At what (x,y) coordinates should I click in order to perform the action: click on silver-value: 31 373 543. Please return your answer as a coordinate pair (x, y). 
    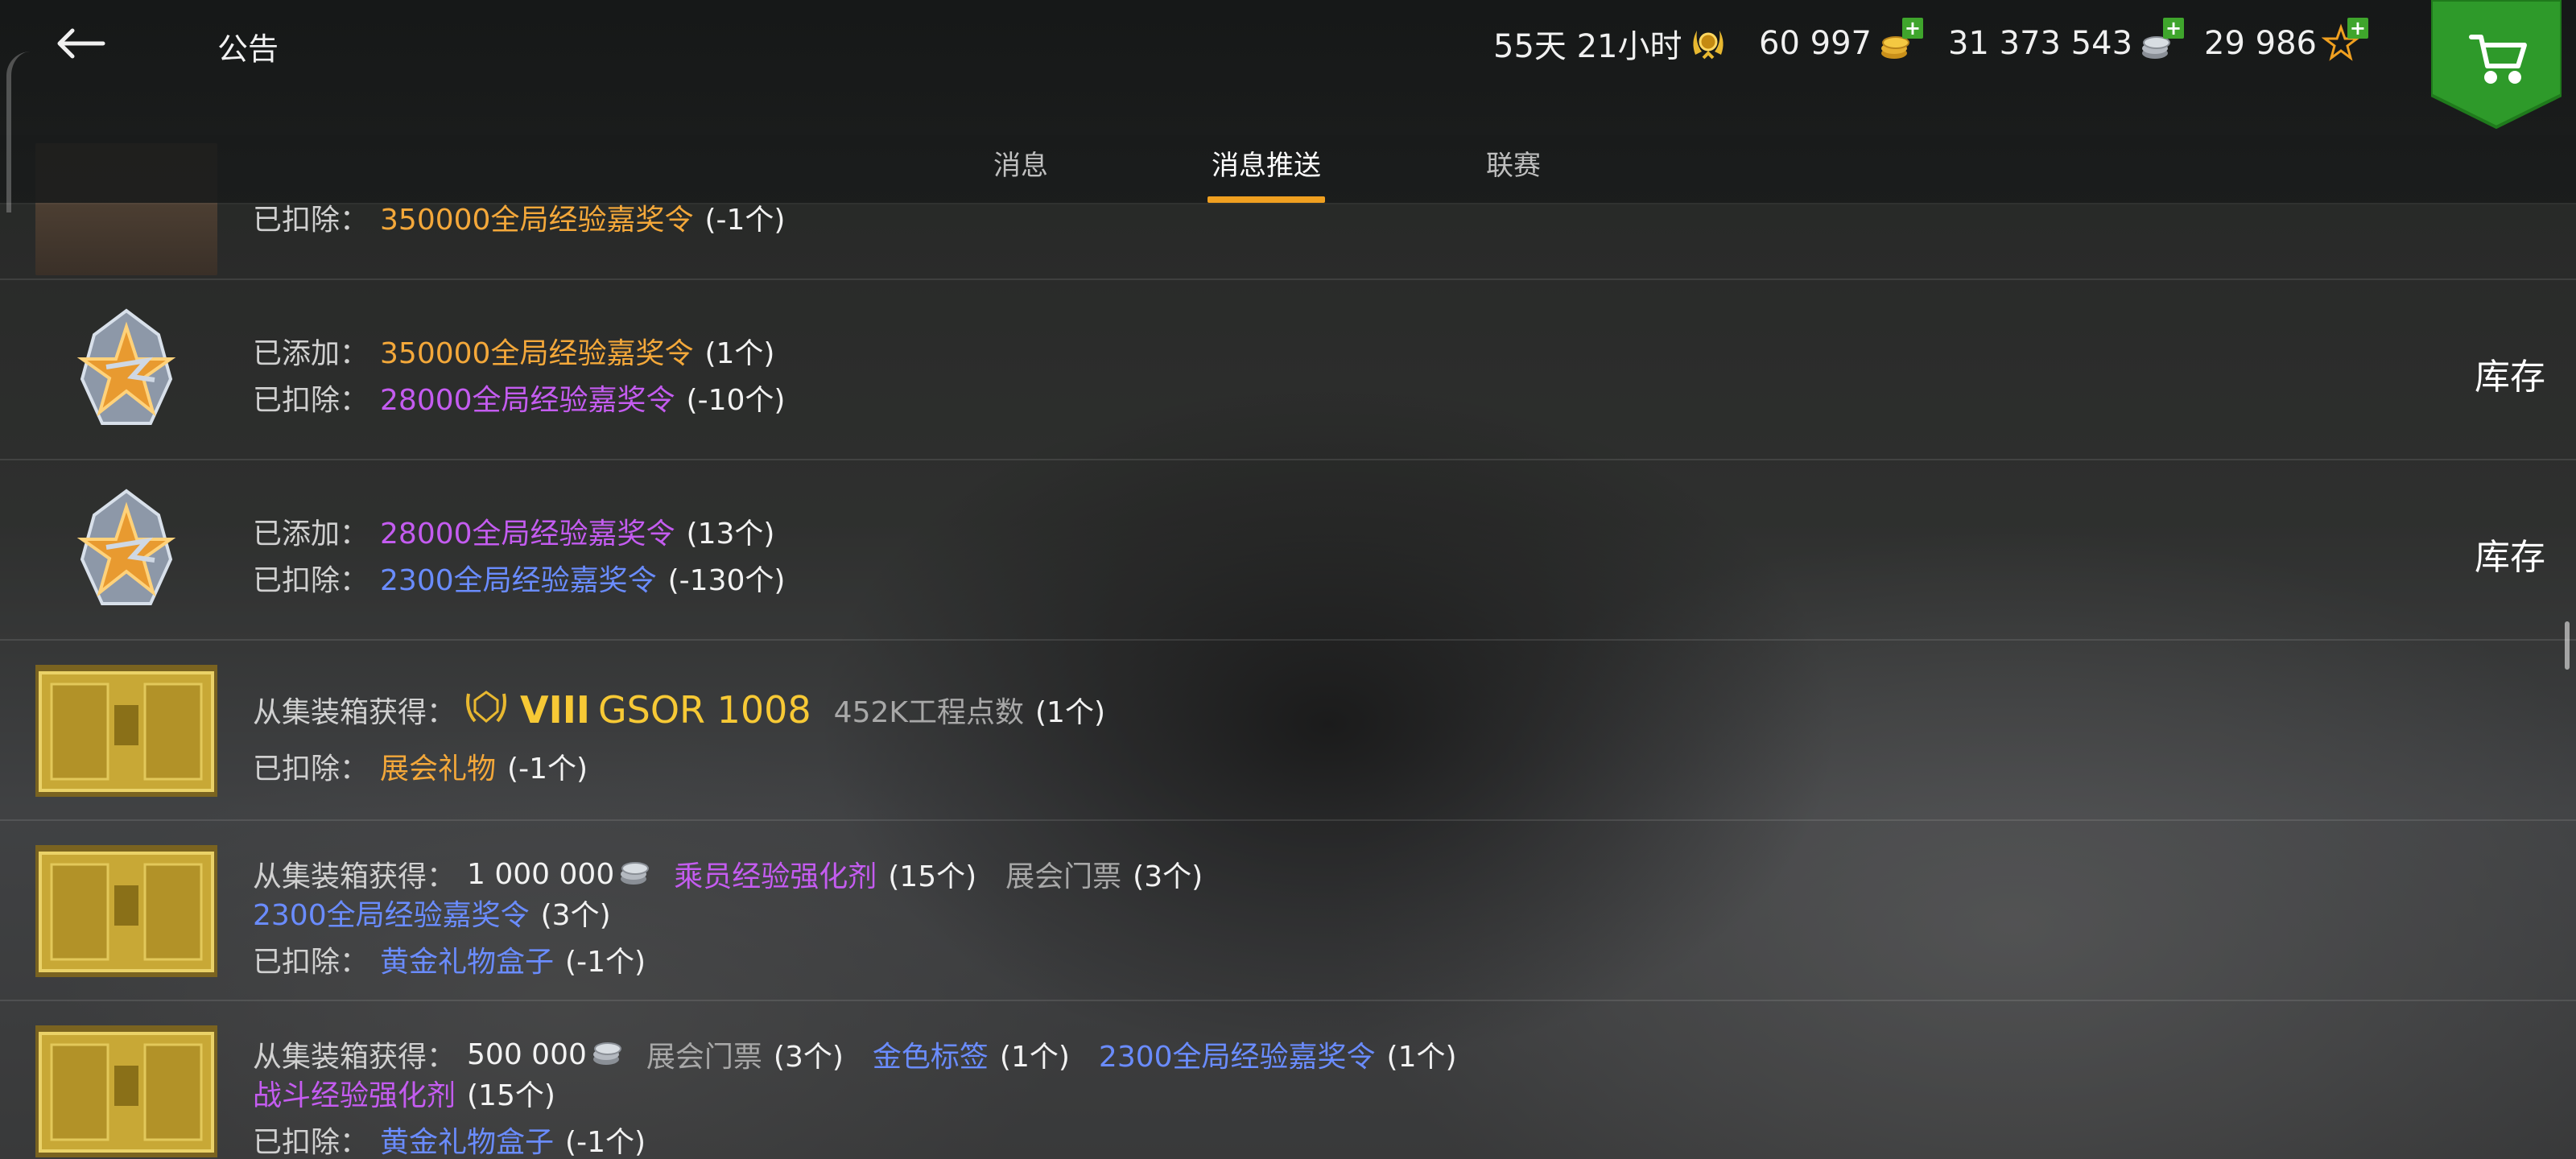
    Looking at the image, I should click on (2040, 43).